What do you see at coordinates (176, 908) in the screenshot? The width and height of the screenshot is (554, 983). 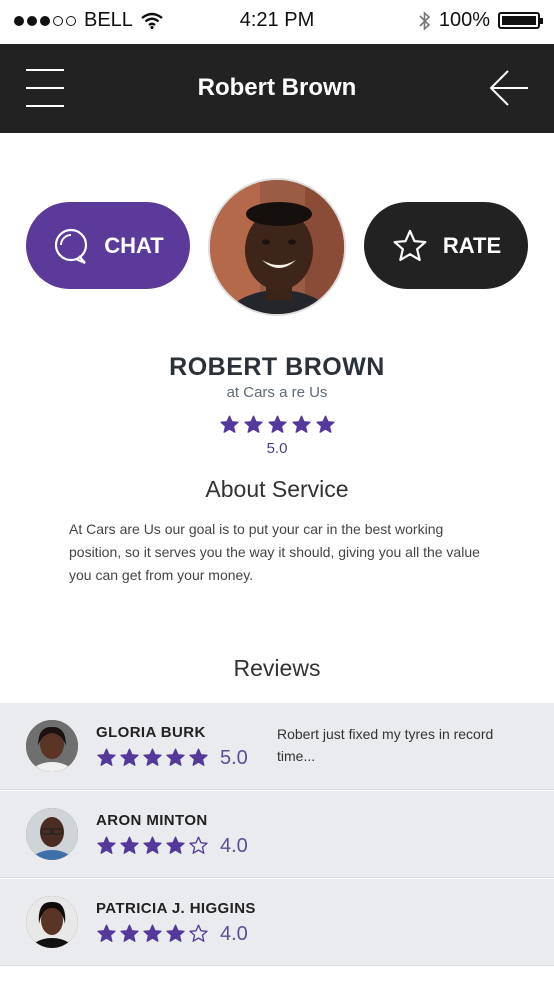 I see `reviewer-name: PATRICIA J. HIGGINS` at bounding box center [176, 908].